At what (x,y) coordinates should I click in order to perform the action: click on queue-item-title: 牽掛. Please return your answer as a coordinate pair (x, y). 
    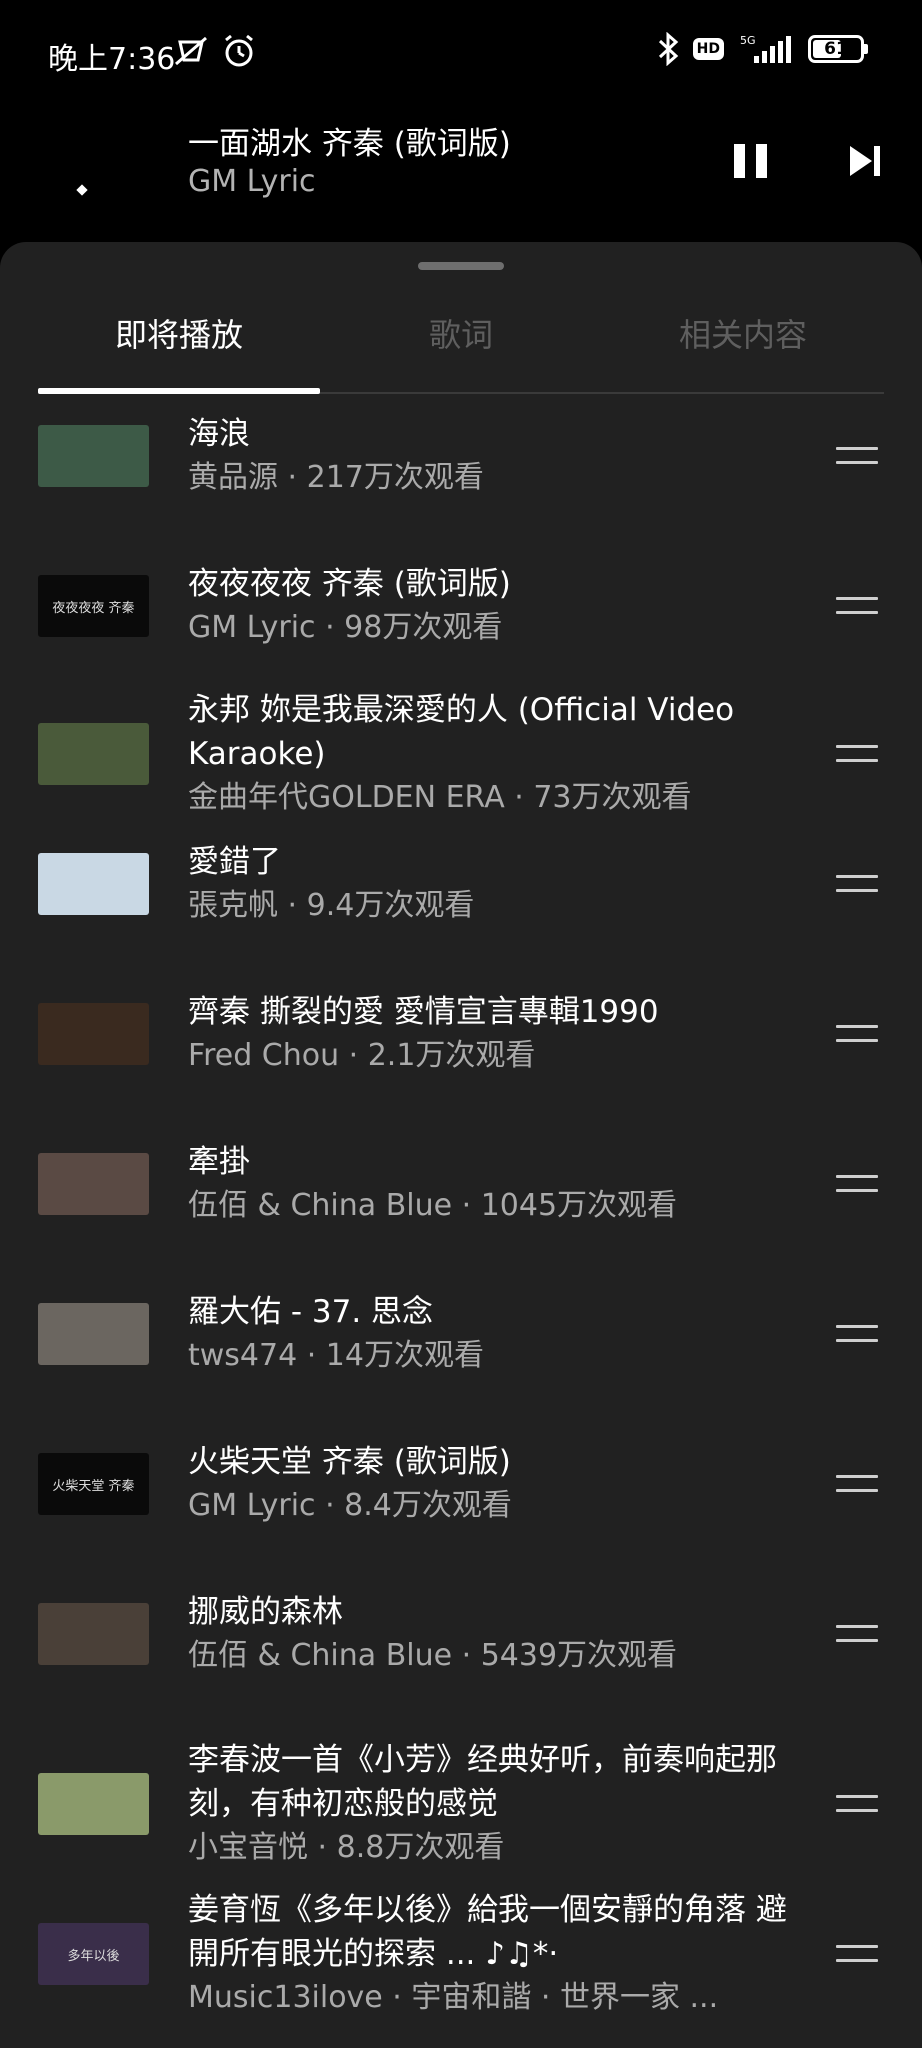
    Looking at the image, I should click on (219, 1162).